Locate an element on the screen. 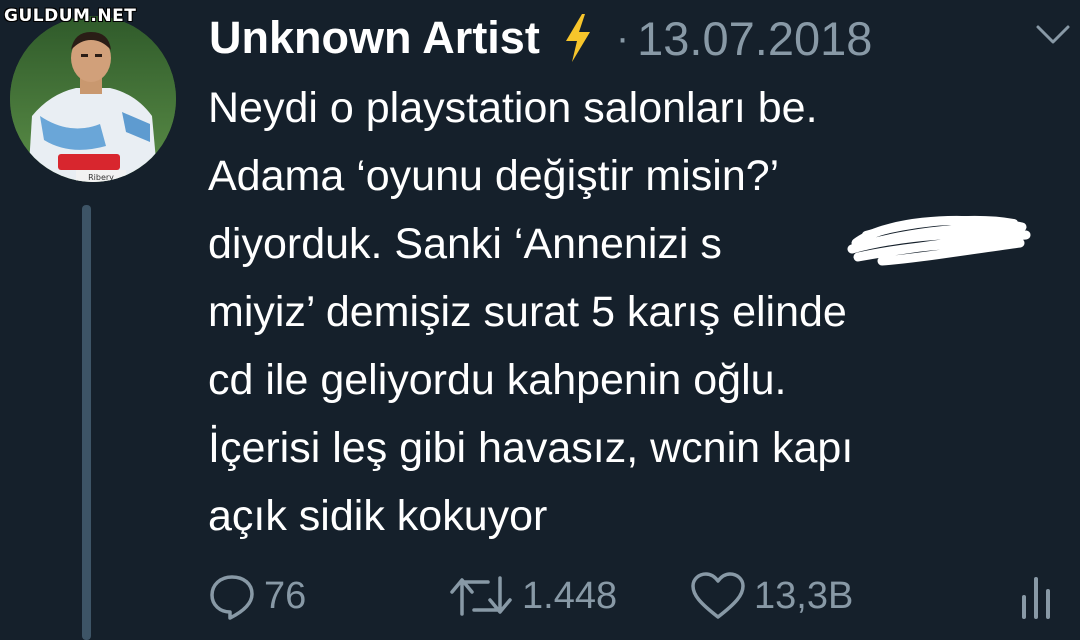 This screenshot has width=1080, height=640. avatar: Ribery is located at coordinates (93, 99).